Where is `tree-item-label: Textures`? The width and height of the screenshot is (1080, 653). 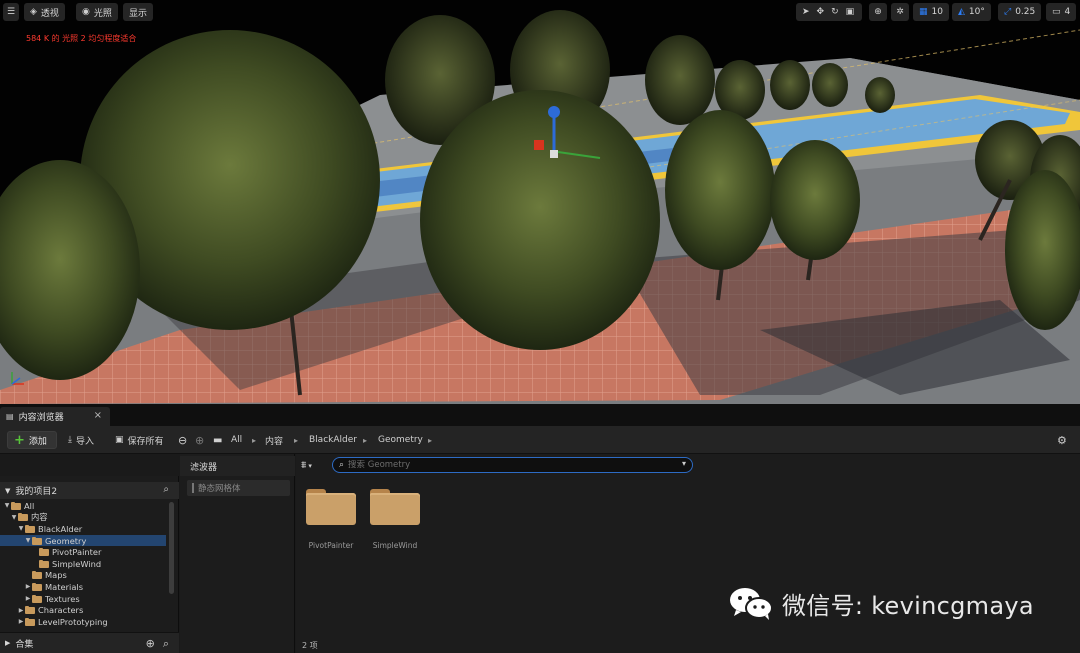 tree-item-label: Textures is located at coordinates (62, 598).